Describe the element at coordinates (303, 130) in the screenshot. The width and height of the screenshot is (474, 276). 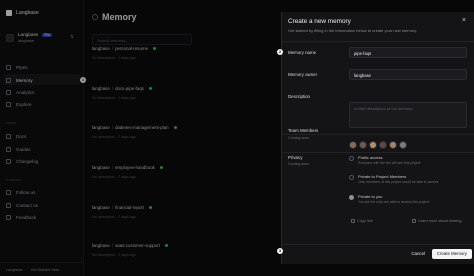
I see `team-members-label: Team Members` at that location.